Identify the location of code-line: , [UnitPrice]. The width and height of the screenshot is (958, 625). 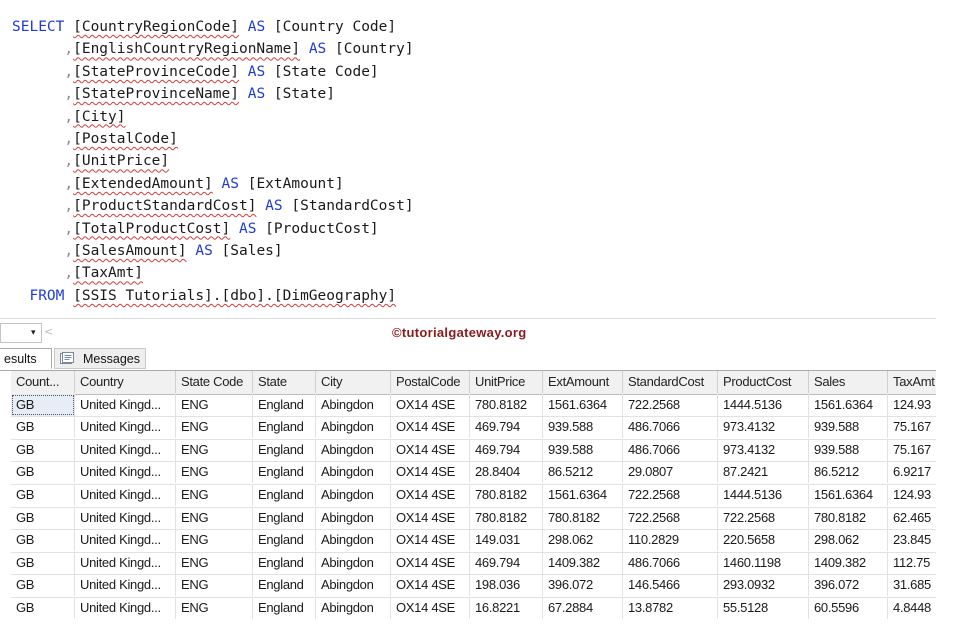
(90, 161).